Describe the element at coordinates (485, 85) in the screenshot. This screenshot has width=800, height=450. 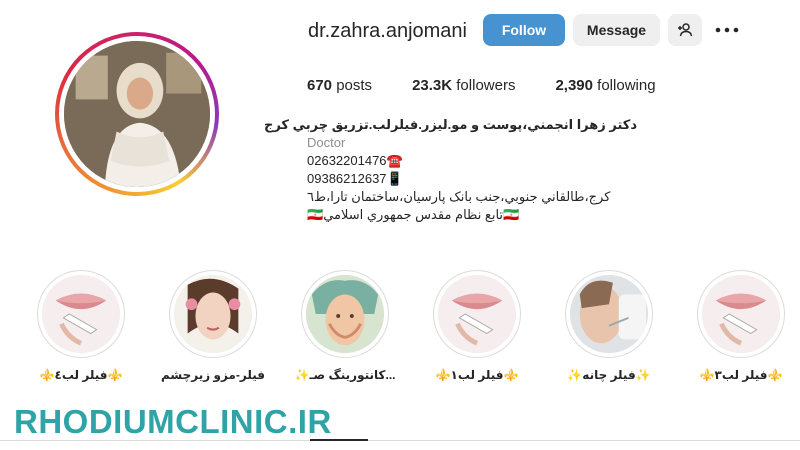
I see `followers-label: followers` at that location.